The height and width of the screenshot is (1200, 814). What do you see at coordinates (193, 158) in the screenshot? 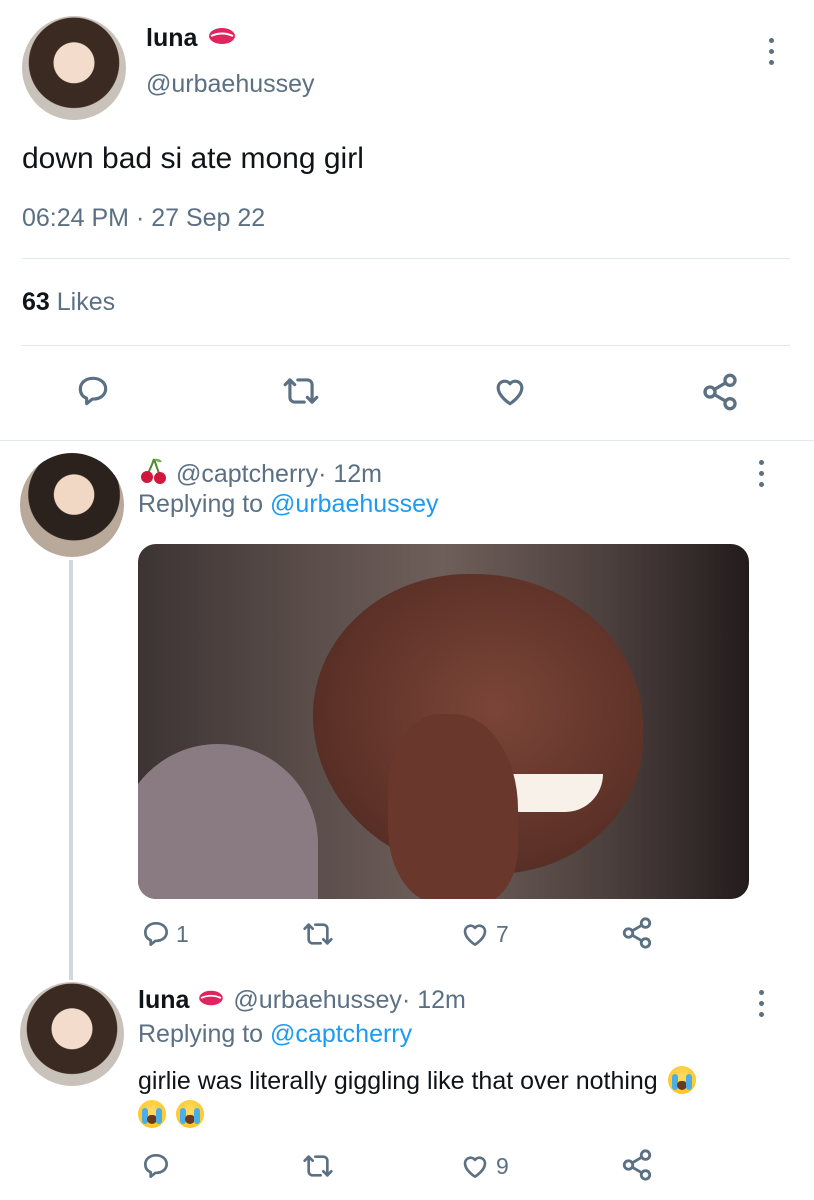
I see `tweet-text: down bad si ate mong girl` at bounding box center [193, 158].